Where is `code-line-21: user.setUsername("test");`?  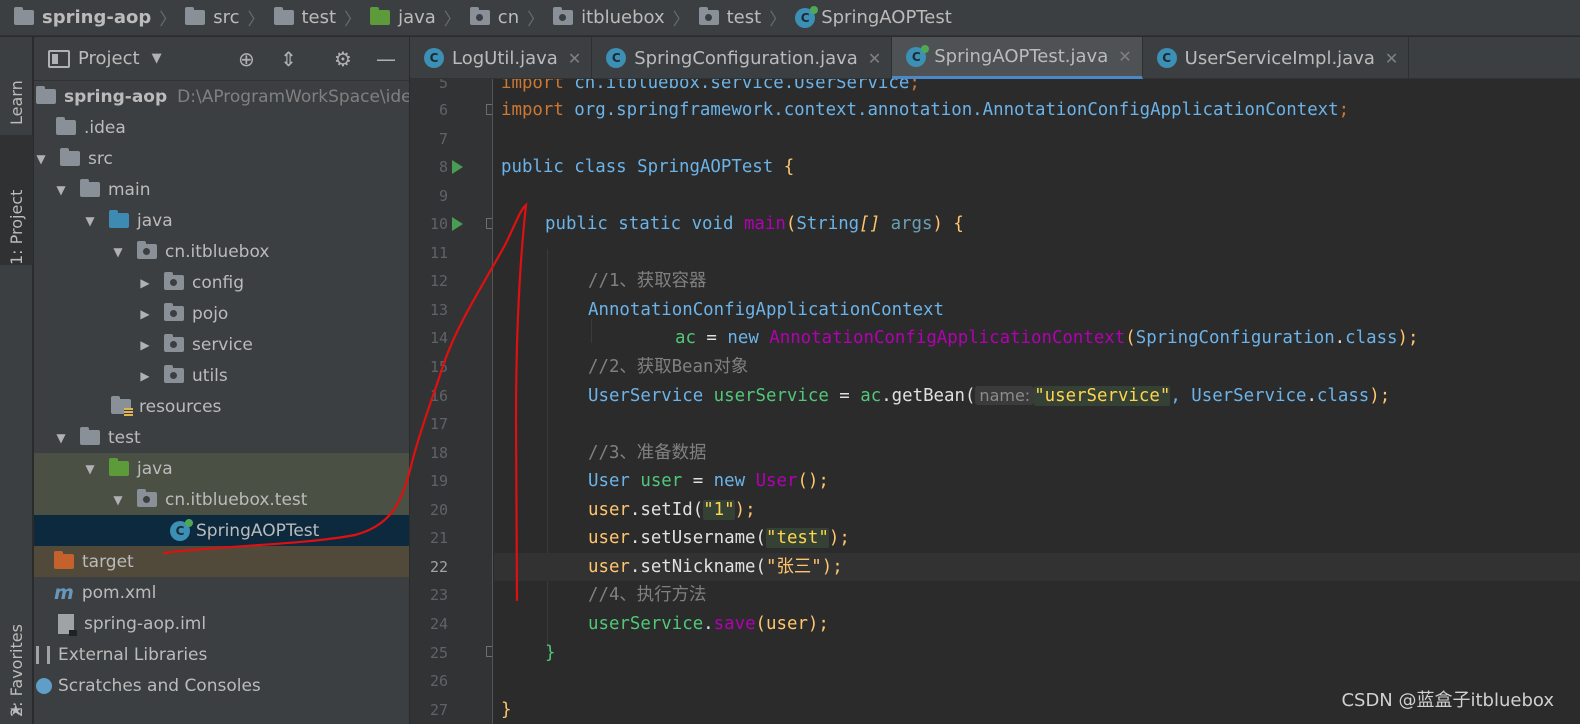
code-line-21: user.setUsername("test"); is located at coordinates (719, 538).